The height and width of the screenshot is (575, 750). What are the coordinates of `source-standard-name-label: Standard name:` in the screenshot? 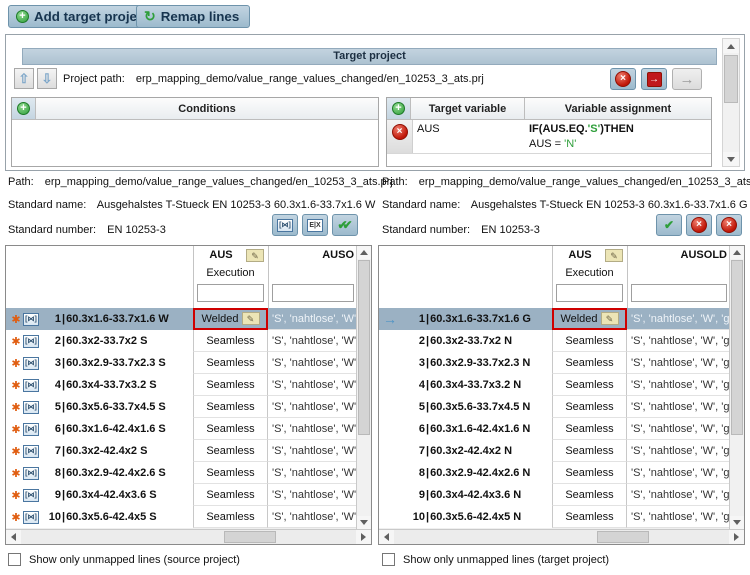 It's located at (47, 205).